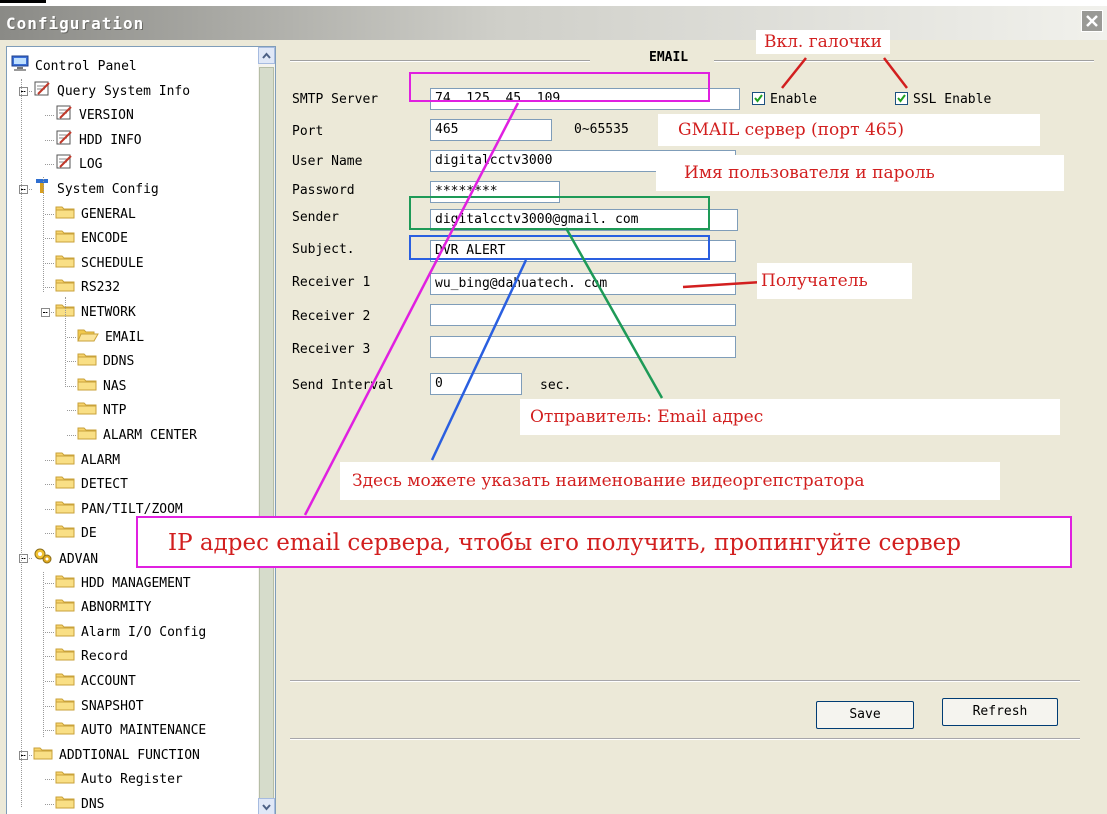 The height and width of the screenshot is (814, 1107). I want to click on sender-note: Отправитель: Email адрес, so click(790, 417).